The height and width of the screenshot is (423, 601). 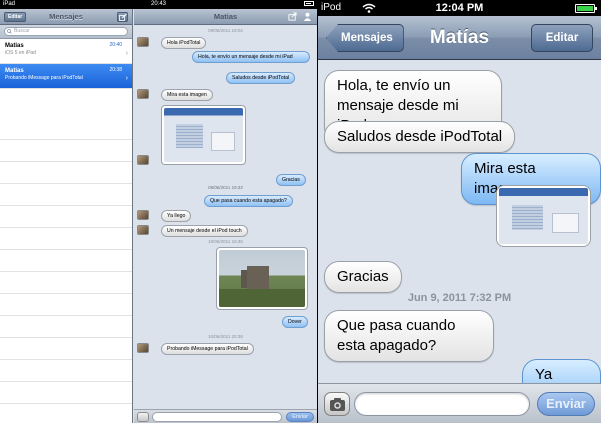 What do you see at coordinates (251, 57) in the screenshot?
I see `message-bubble-outgoing: Hola, te envío un mensaje desde mi iPad` at bounding box center [251, 57].